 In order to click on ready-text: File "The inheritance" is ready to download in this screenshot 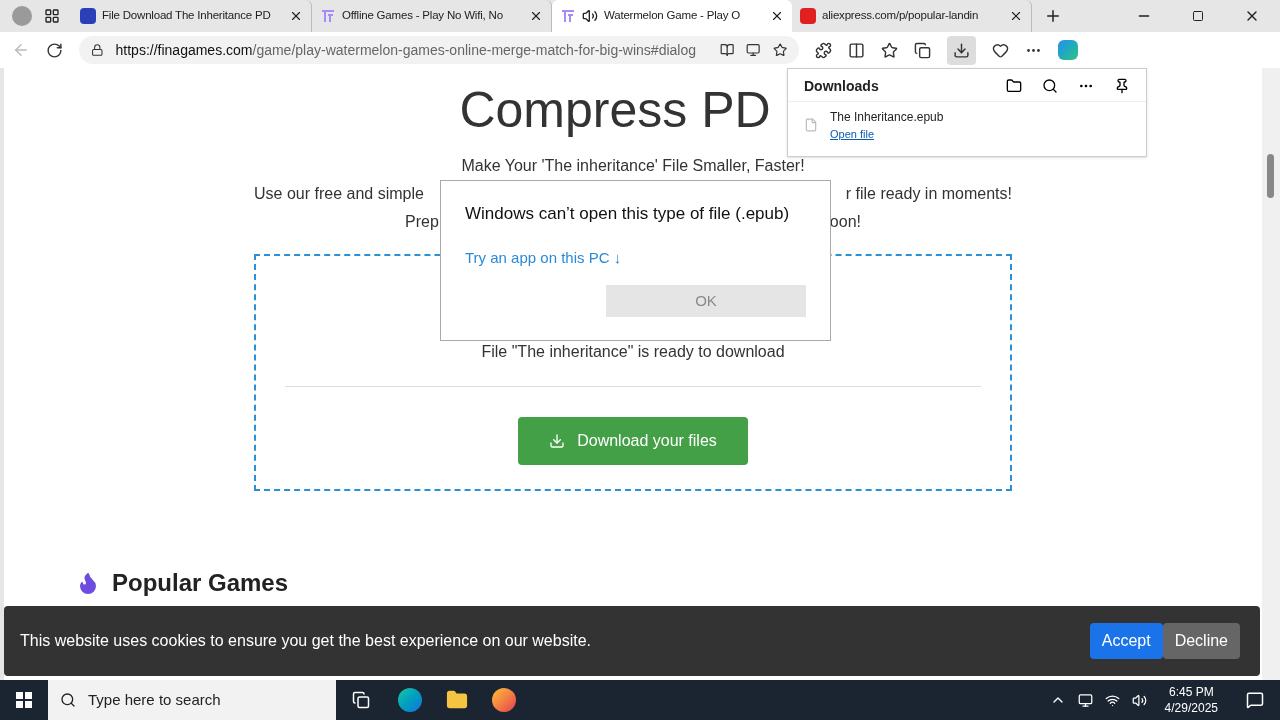, I will do `click(633, 352)`.